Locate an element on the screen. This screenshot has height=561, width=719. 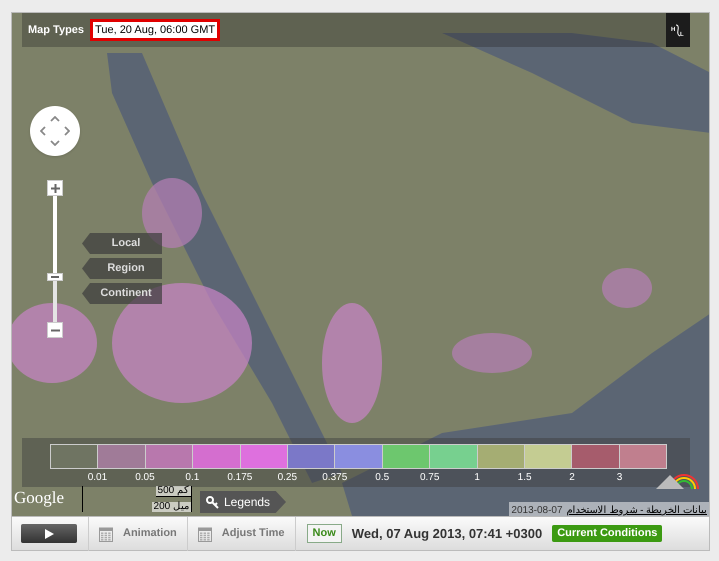
zoom-out-button is located at coordinates (55, 330).